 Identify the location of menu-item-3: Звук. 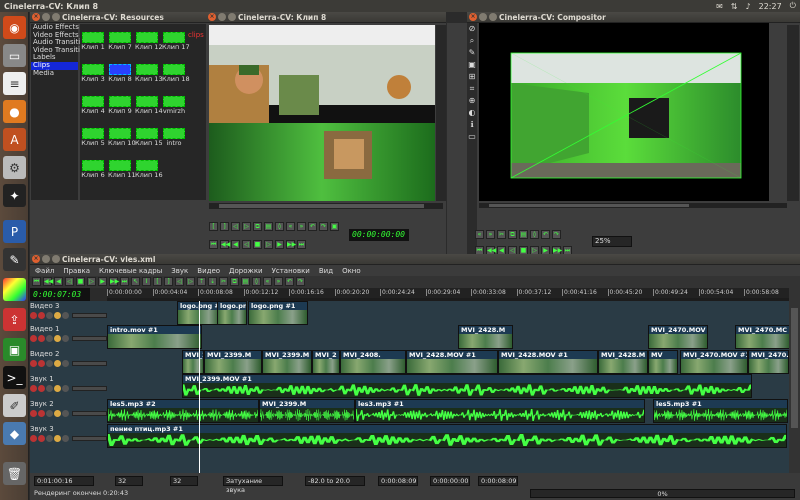
(179, 271).